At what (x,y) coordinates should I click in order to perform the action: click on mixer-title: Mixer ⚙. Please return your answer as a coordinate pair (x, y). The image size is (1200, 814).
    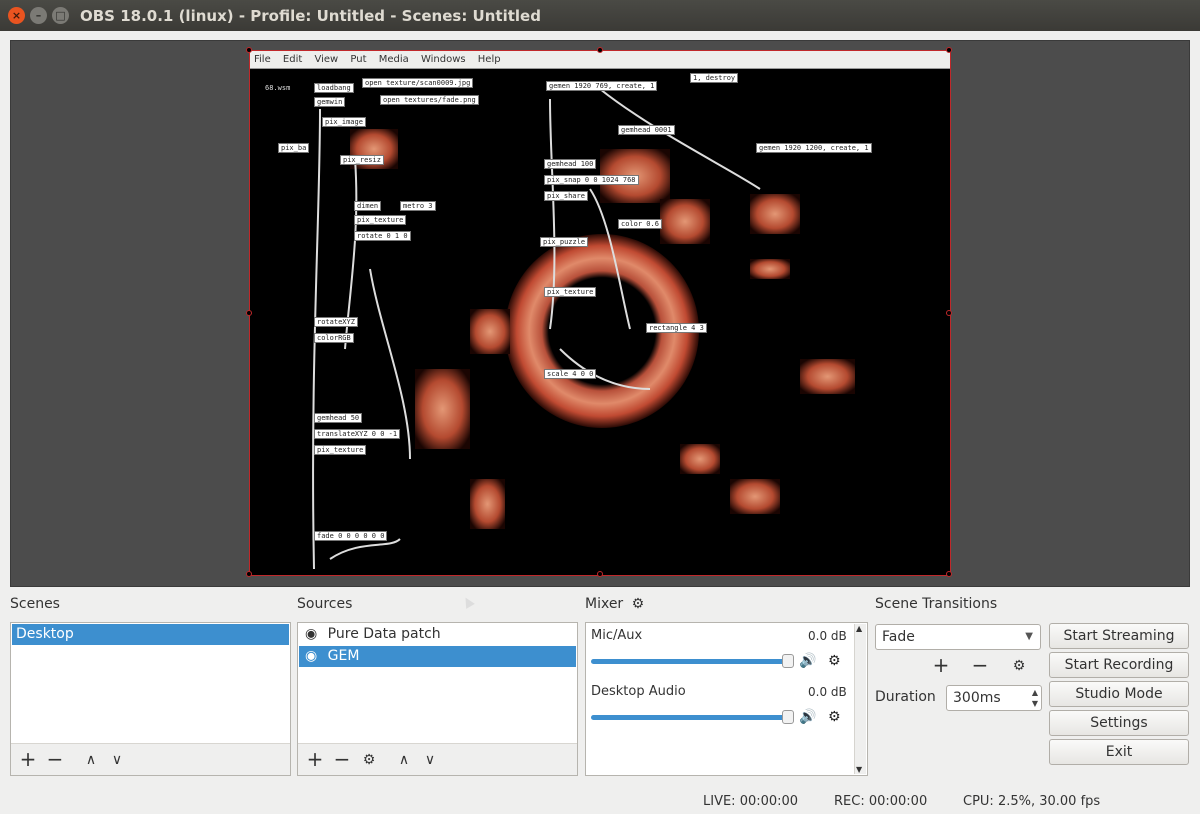
    Looking at the image, I should click on (614, 604).